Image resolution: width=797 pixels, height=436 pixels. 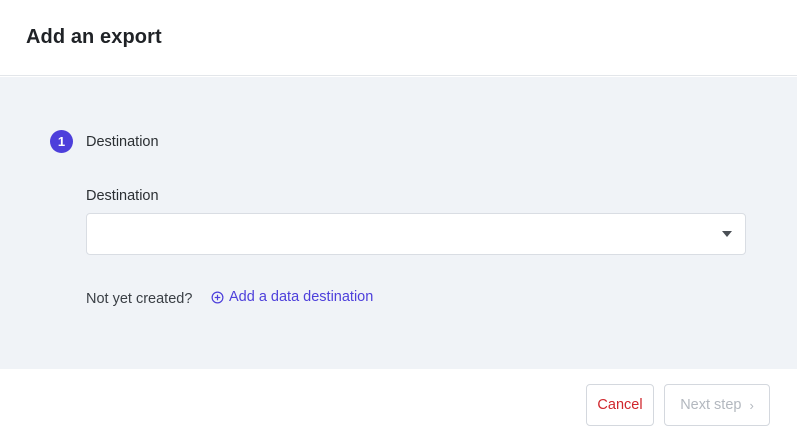 I want to click on add-data-destination-label: Add a data destination, so click(x=301, y=297).